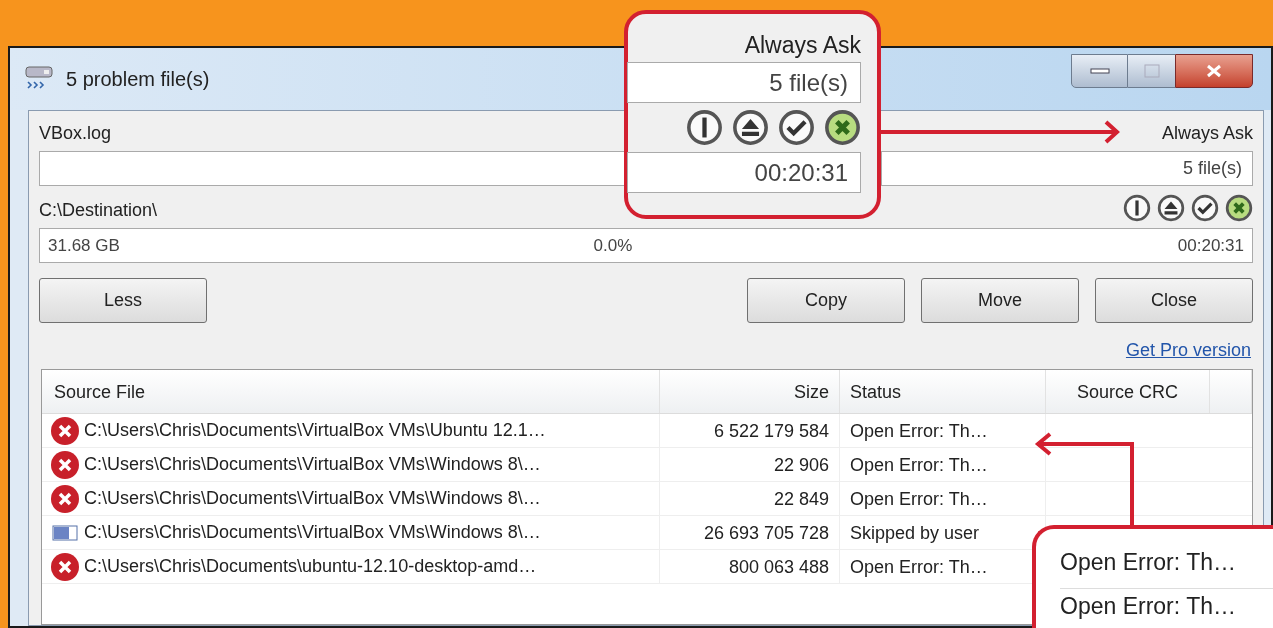  I want to click on less-button: Less, so click(123, 300).